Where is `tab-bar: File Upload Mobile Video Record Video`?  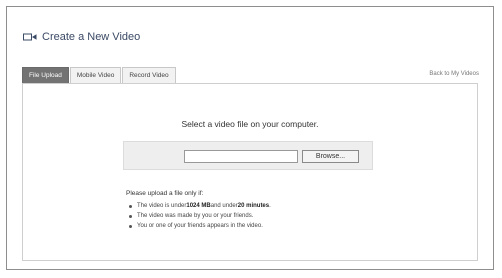 tab-bar: File Upload Mobile Video Record Video is located at coordinates (99, 75).